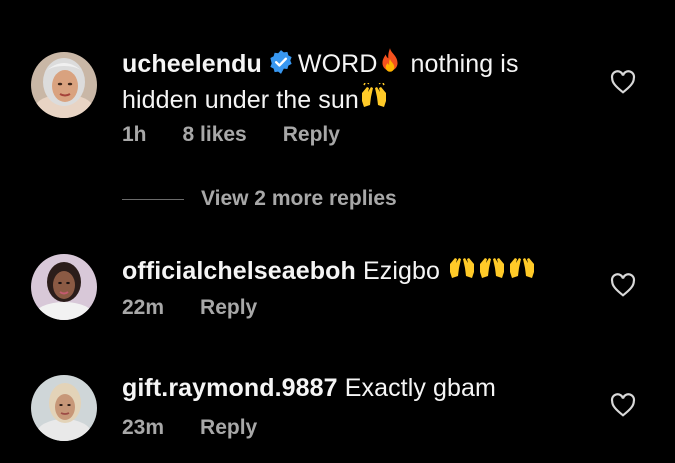 The width and height of the screenshot is (675, 463). I want to click on comment-text: officialchelseaeboh Ezigbo, so click(352, 272).